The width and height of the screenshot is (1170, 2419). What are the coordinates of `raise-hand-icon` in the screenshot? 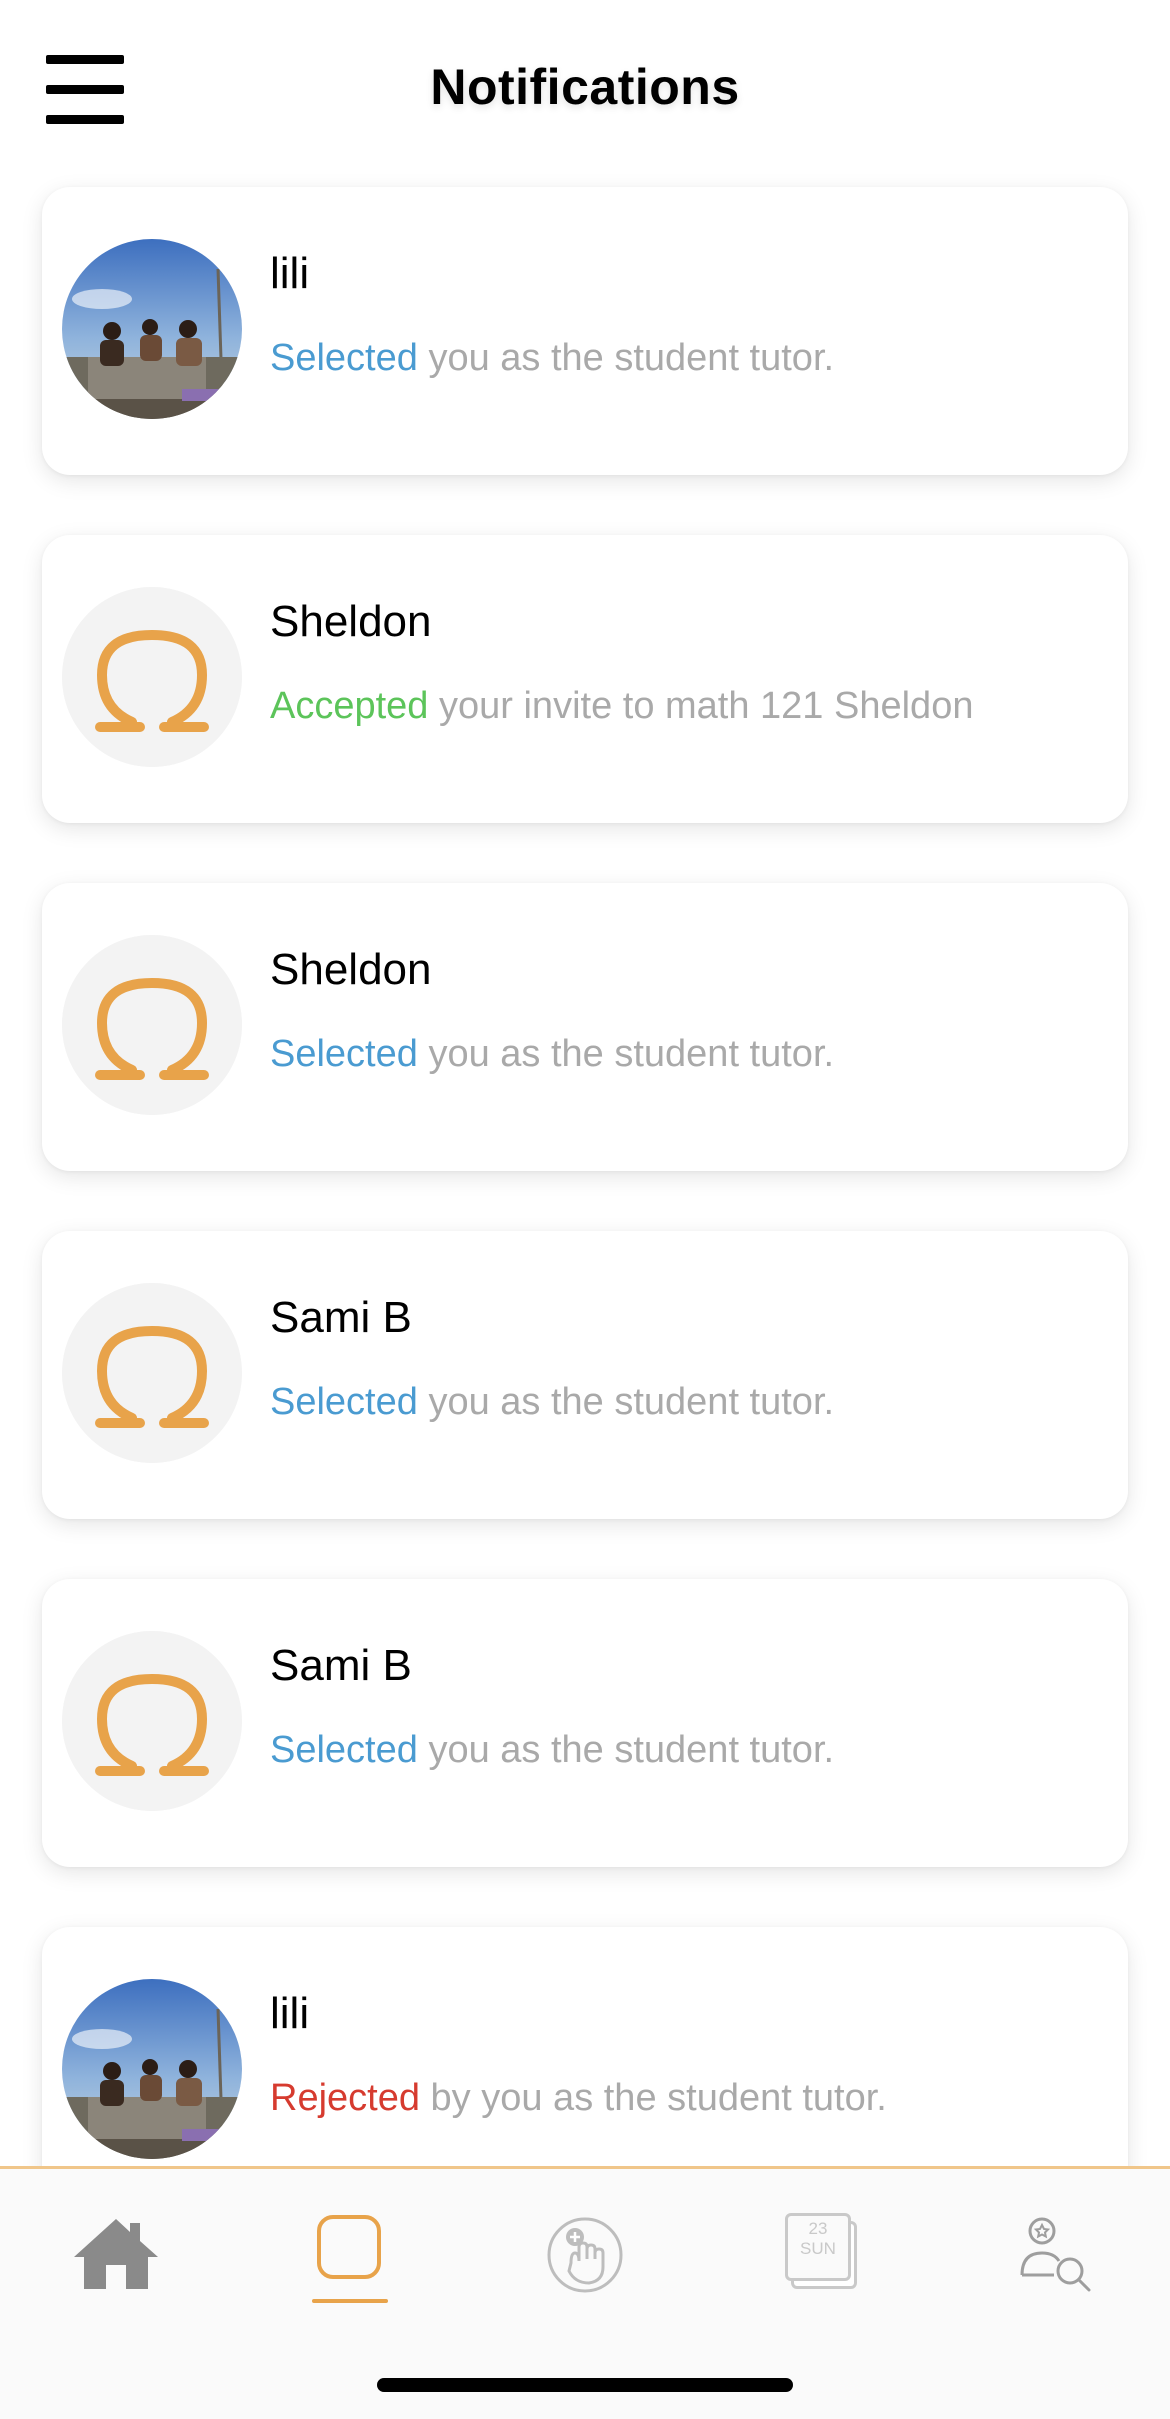 It's located at (585, 2255).